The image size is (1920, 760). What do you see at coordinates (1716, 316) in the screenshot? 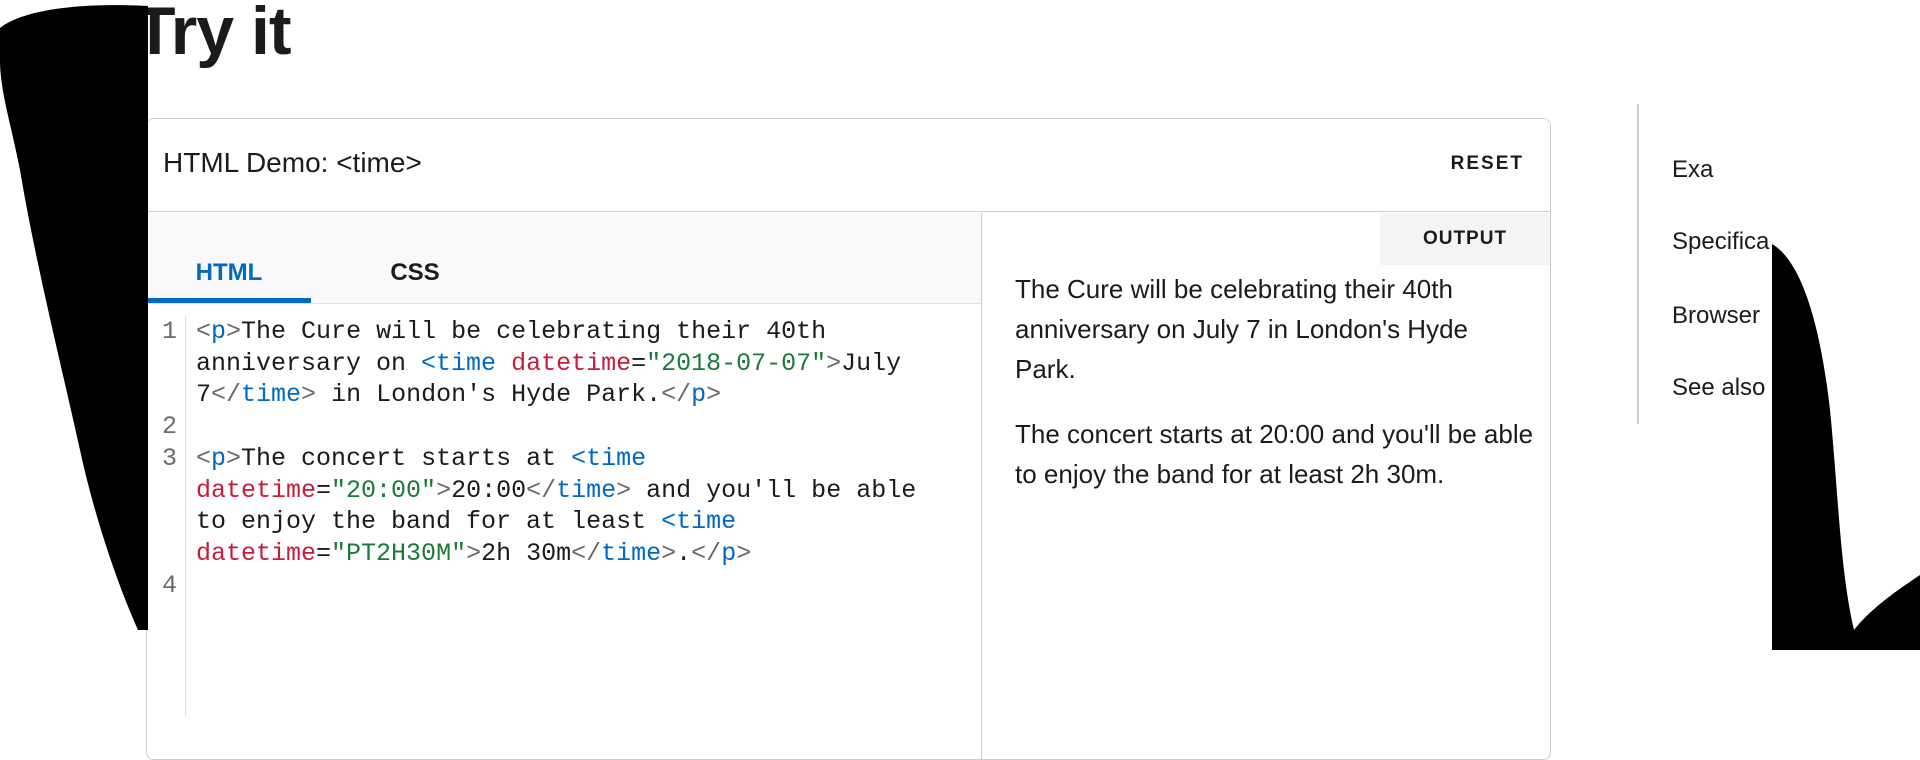
I see `toc-item-browser-compatibility: Browser` at bounding box center [1716, 316].